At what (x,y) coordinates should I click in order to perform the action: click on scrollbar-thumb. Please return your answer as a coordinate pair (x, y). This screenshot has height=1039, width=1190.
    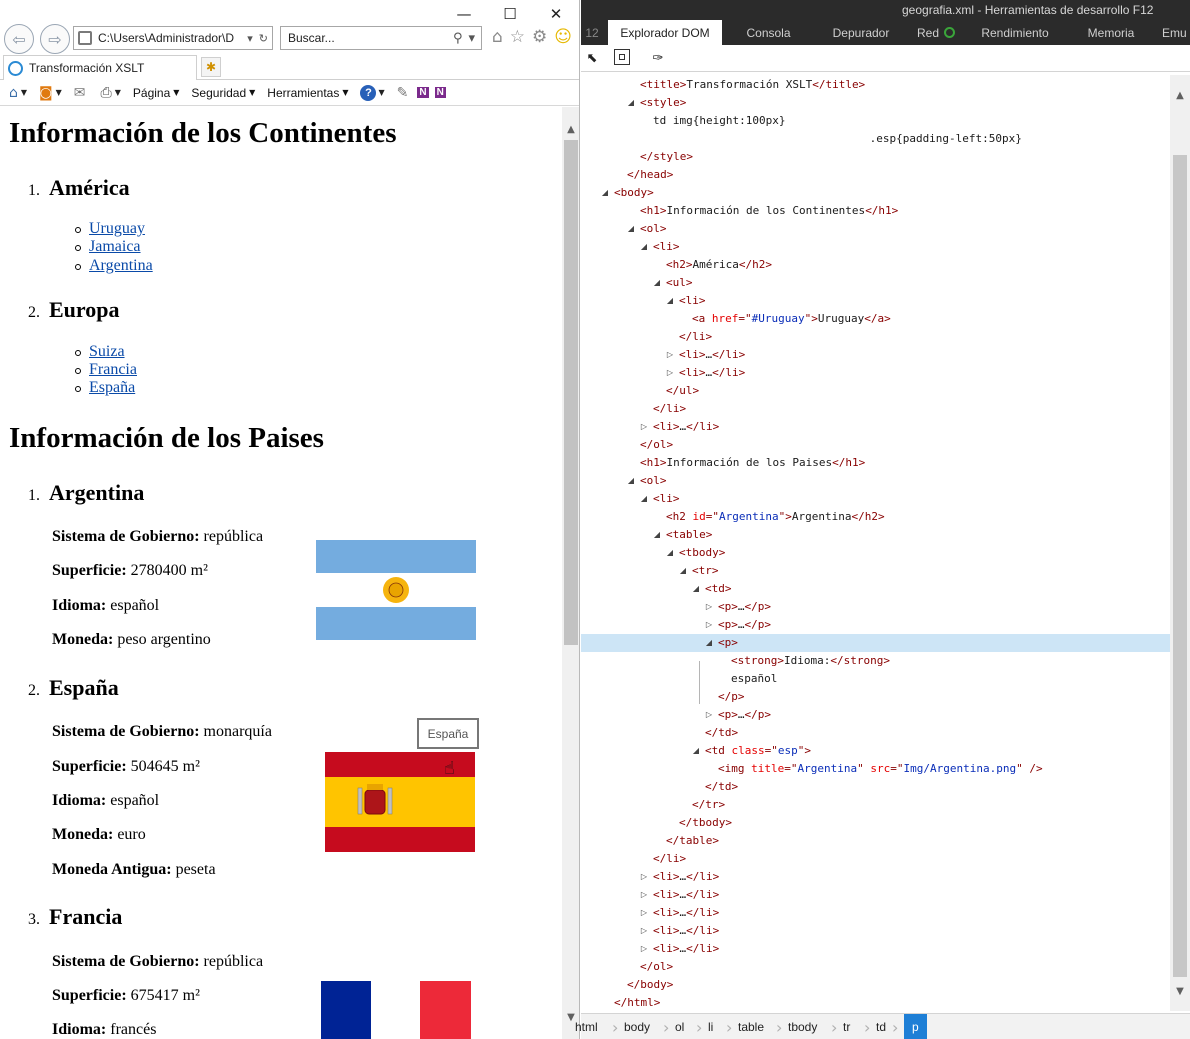
    Looking at the image, I should click on (1180, 566).